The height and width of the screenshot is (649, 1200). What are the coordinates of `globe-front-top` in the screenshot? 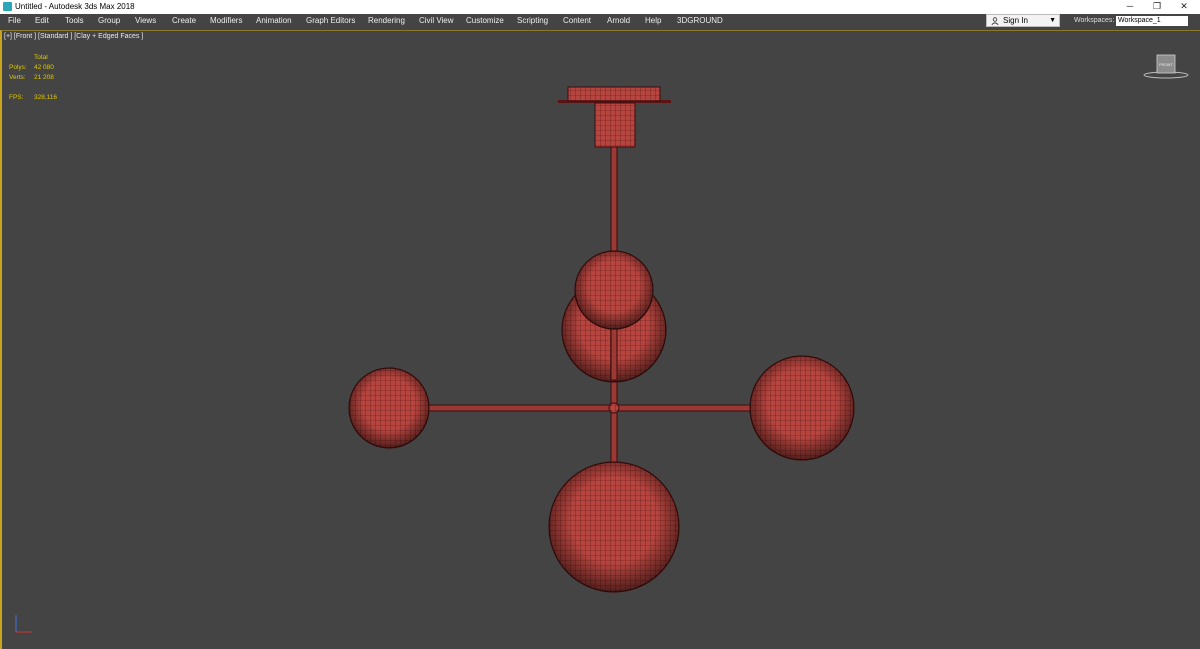 It's located at (614, 290).